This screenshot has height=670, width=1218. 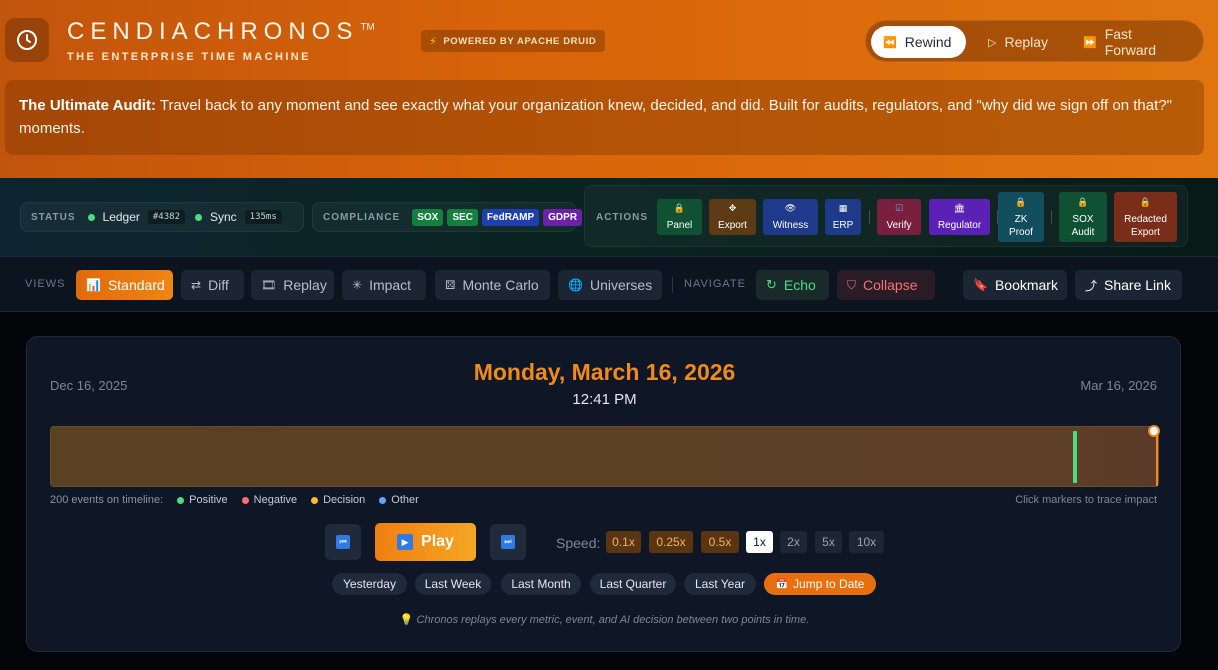 I want to click on echo-label: Echo, so click(x=799, y=285).